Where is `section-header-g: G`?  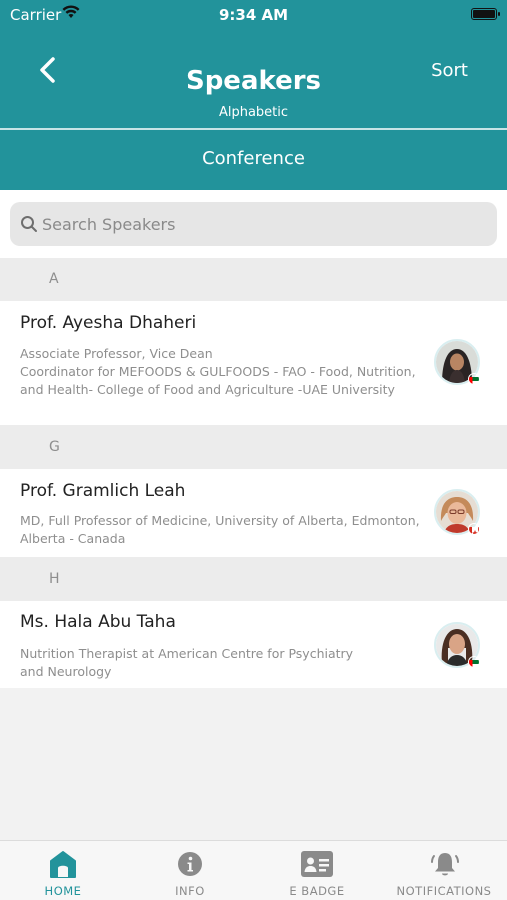 section-header-g: G is located at coordinates (253, 447).